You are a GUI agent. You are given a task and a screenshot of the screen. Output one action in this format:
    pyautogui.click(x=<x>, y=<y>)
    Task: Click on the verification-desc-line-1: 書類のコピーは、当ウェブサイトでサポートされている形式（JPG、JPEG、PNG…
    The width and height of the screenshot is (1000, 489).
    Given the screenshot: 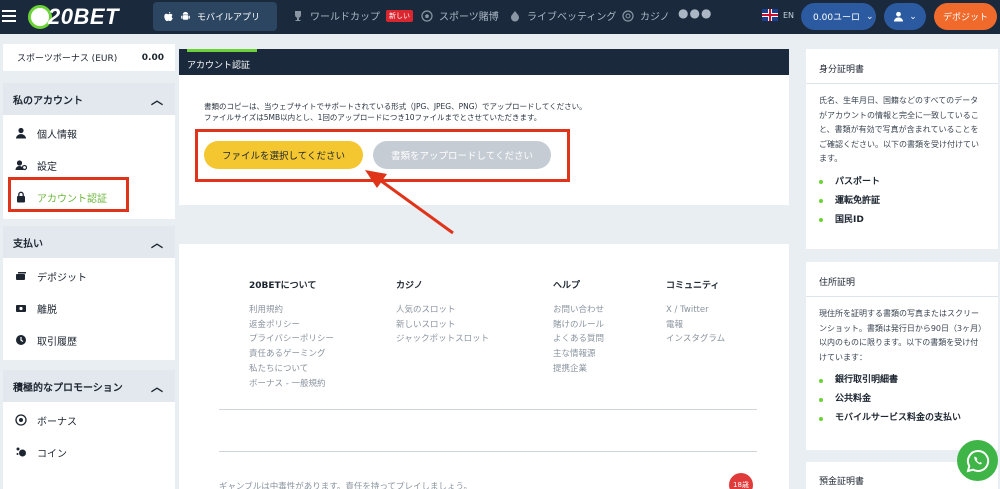 What is the action you would take?
    pyautogui.click(x=395, y=106)
    